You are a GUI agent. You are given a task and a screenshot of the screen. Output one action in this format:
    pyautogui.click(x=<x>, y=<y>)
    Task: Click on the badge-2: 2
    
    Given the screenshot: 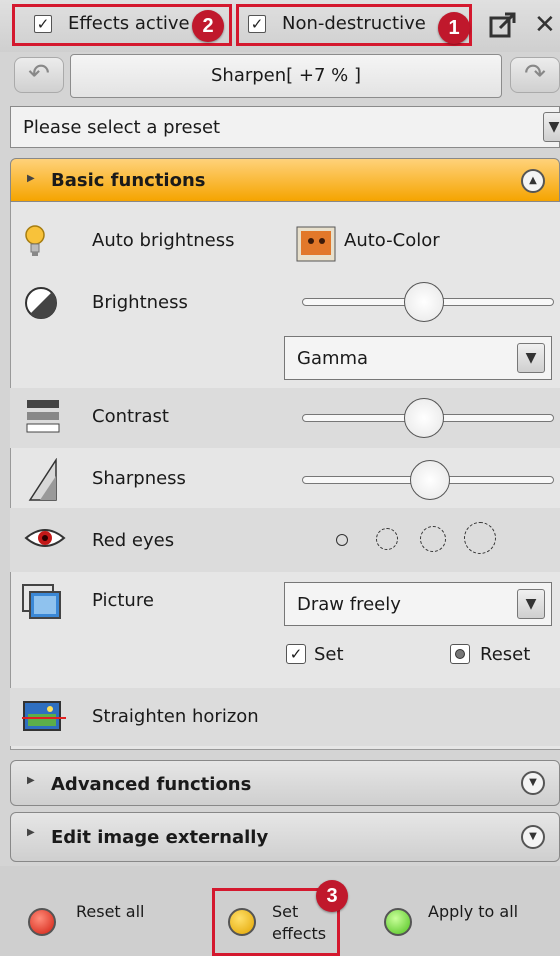 What is the action you would take?
    pyautogui.click(x=208, y=26)
    